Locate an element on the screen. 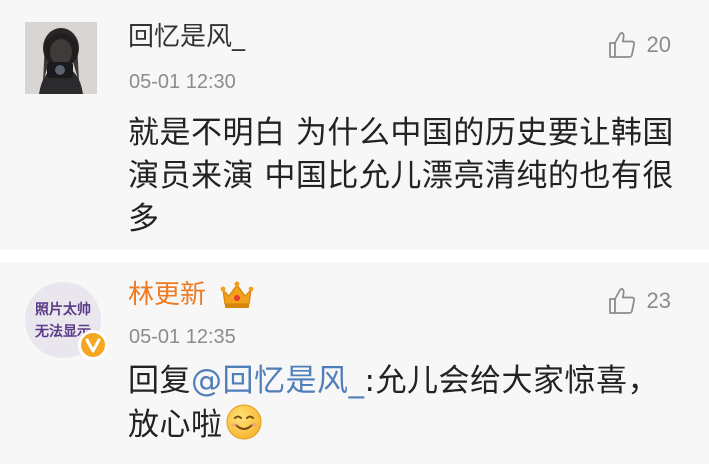  username: 林更新 is located at coordinates (167, 295).